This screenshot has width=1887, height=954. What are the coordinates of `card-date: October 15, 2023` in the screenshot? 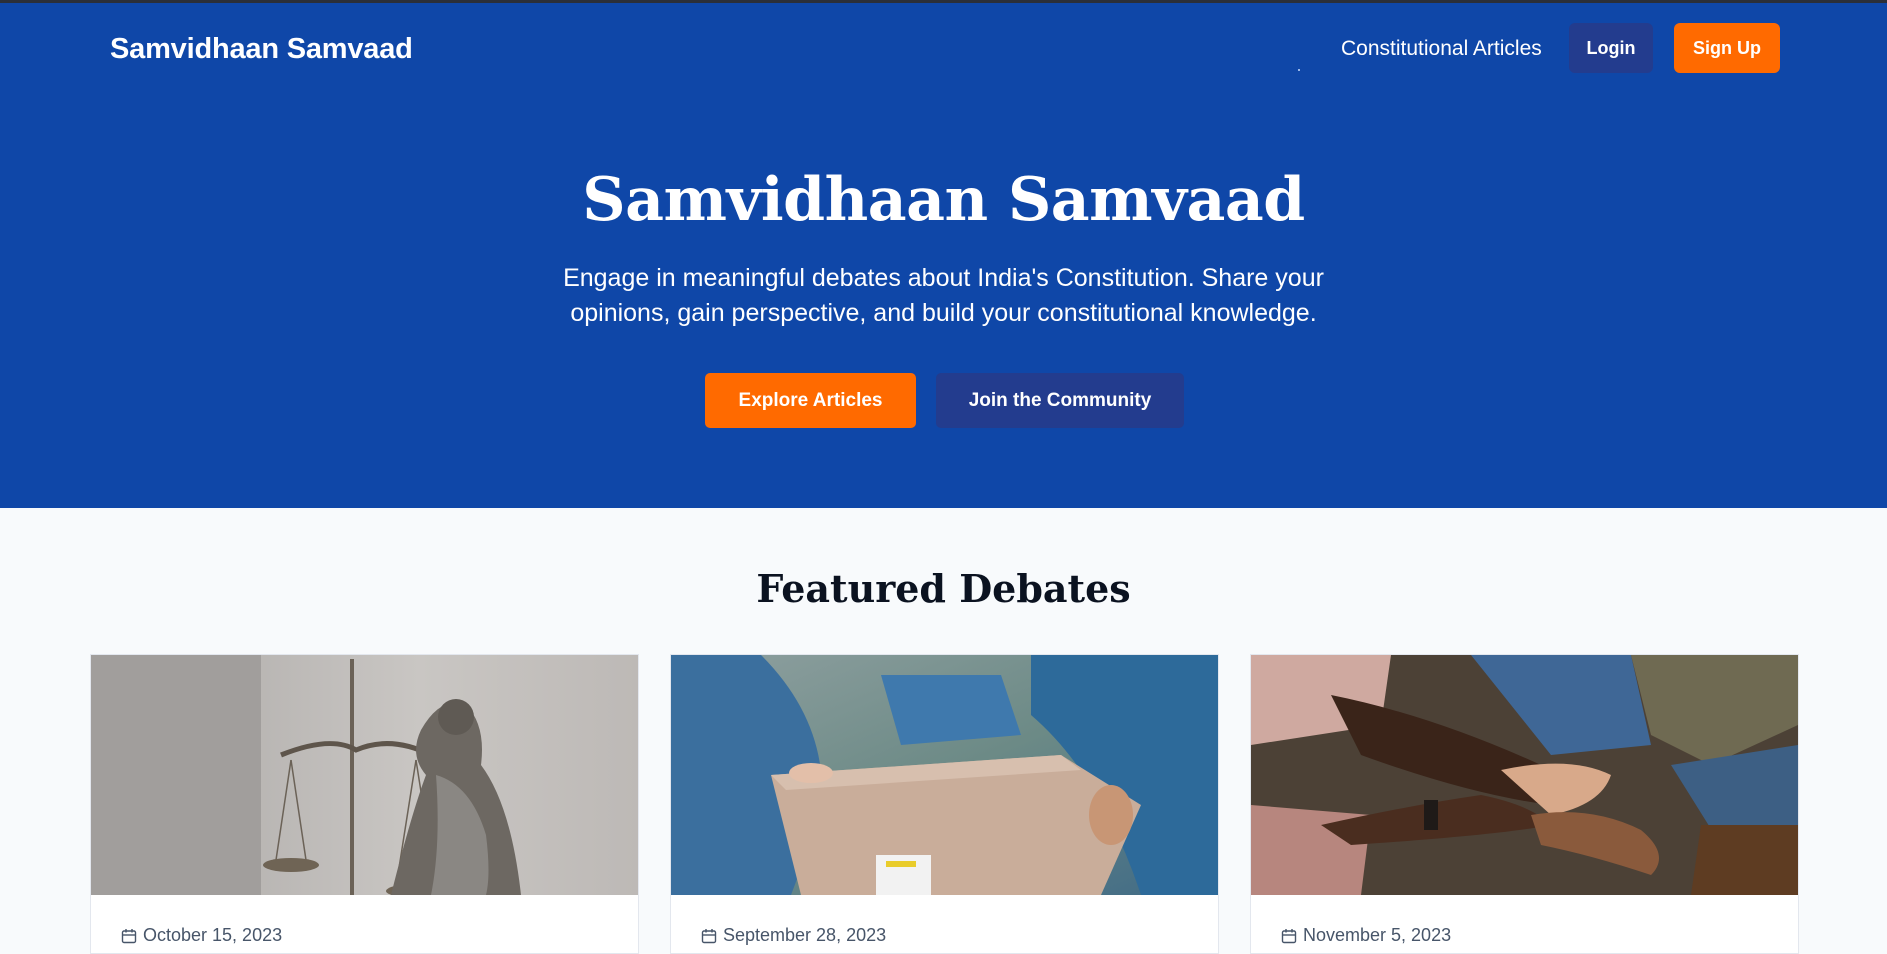 It's located at (201, 935).